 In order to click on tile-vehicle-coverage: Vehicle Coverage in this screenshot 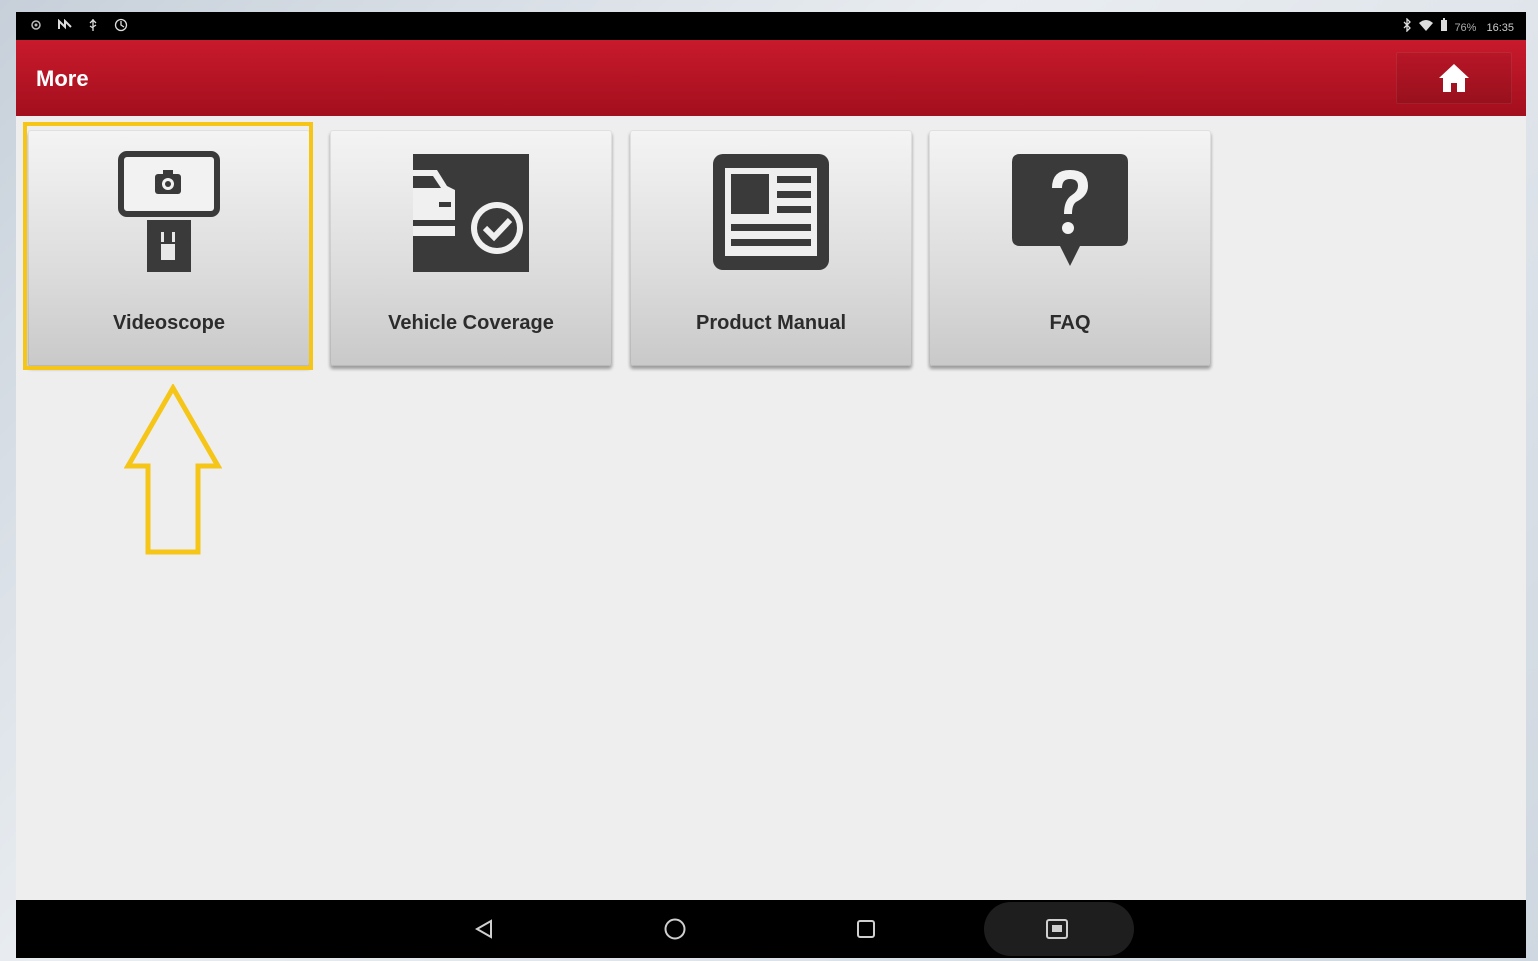, I will do `click(471, 248)`.